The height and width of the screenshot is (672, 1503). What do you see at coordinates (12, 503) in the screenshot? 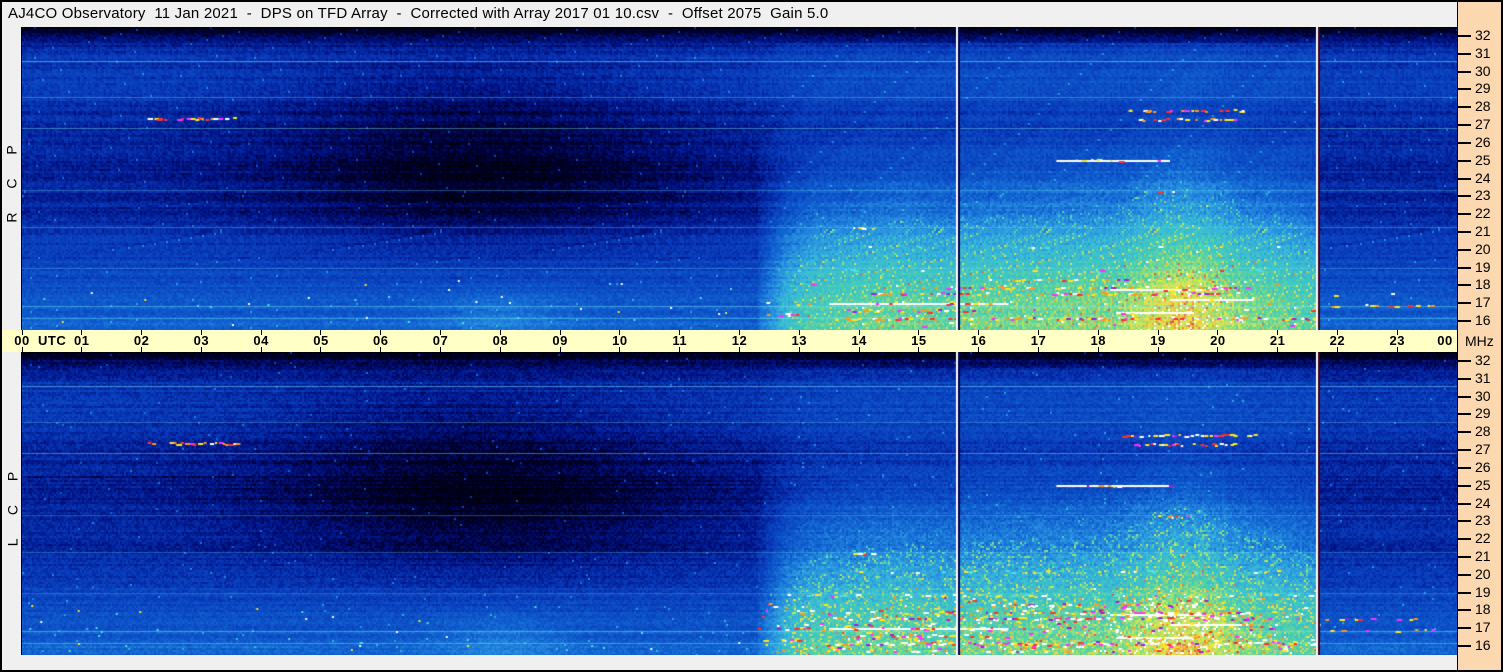
I see `lcp-polarization-label: L C P` at bounding box center [12, 503].